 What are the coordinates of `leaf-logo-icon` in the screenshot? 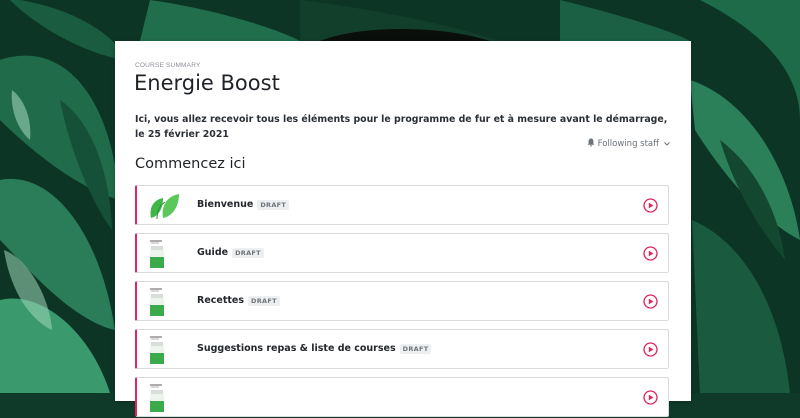 It's located at (164, 206).